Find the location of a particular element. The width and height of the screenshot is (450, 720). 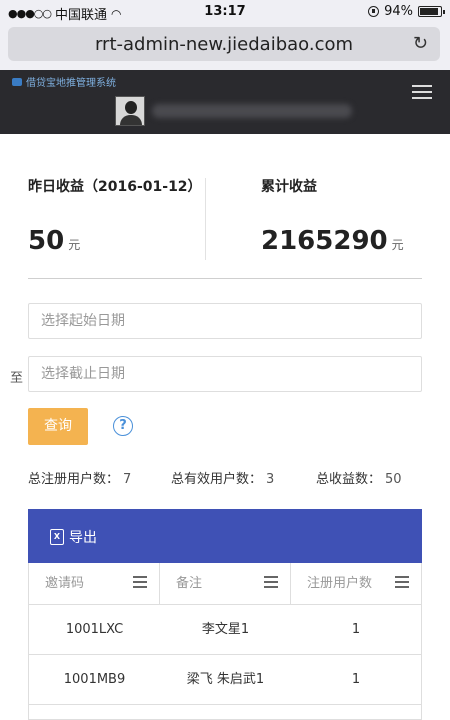

section-divider is located at coordinates (225, 278).